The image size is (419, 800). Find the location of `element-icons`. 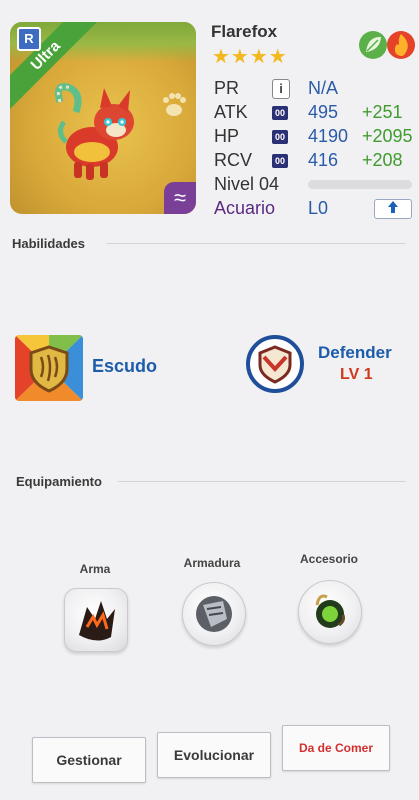

element-icons is located at coordinates (387, 47).